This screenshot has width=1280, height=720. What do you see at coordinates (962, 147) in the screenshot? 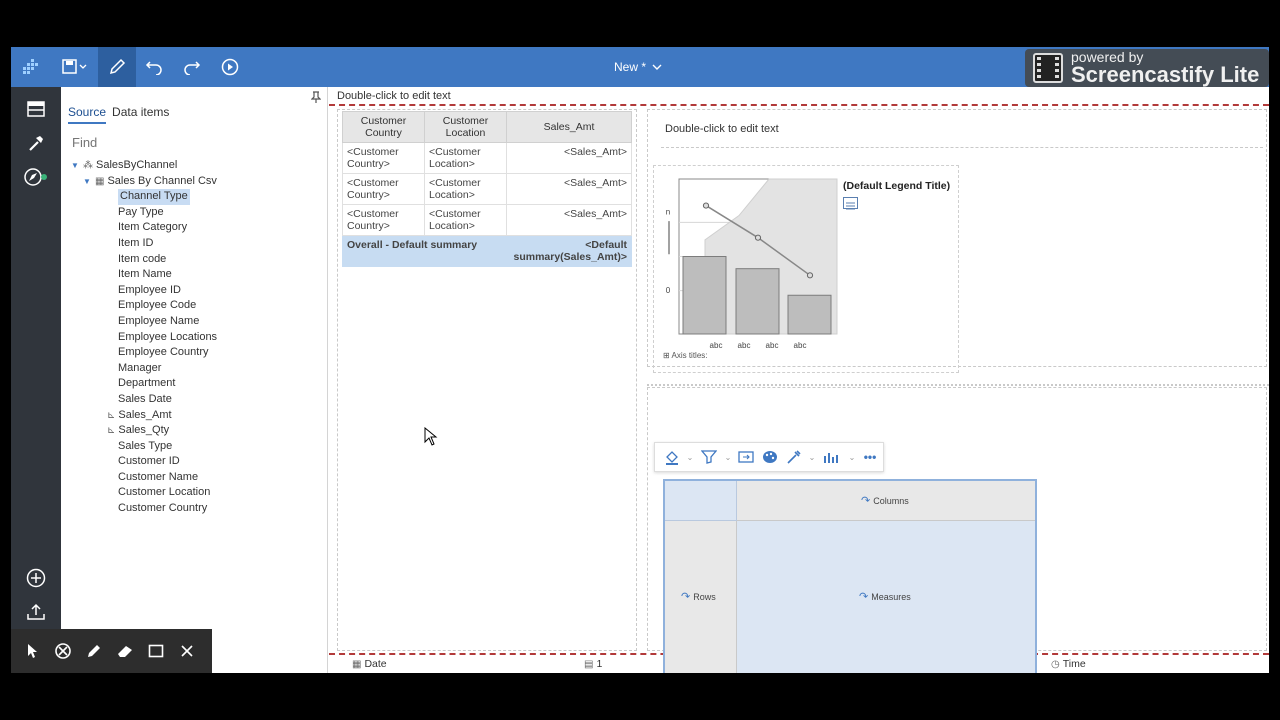
I see `chart-text-divider` at bounding box center [962, 147].